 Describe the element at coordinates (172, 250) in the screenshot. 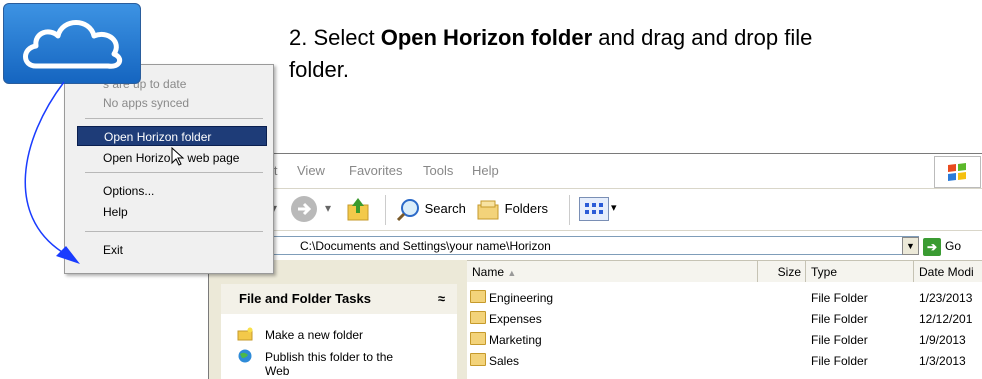

I see `menu-item-exit: Exit` at that location.